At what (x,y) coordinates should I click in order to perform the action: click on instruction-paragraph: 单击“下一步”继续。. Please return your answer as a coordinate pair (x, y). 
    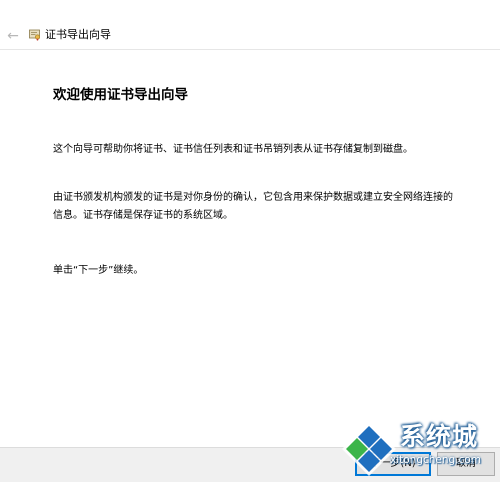
    Looking at the image, I should click on (98, 270).